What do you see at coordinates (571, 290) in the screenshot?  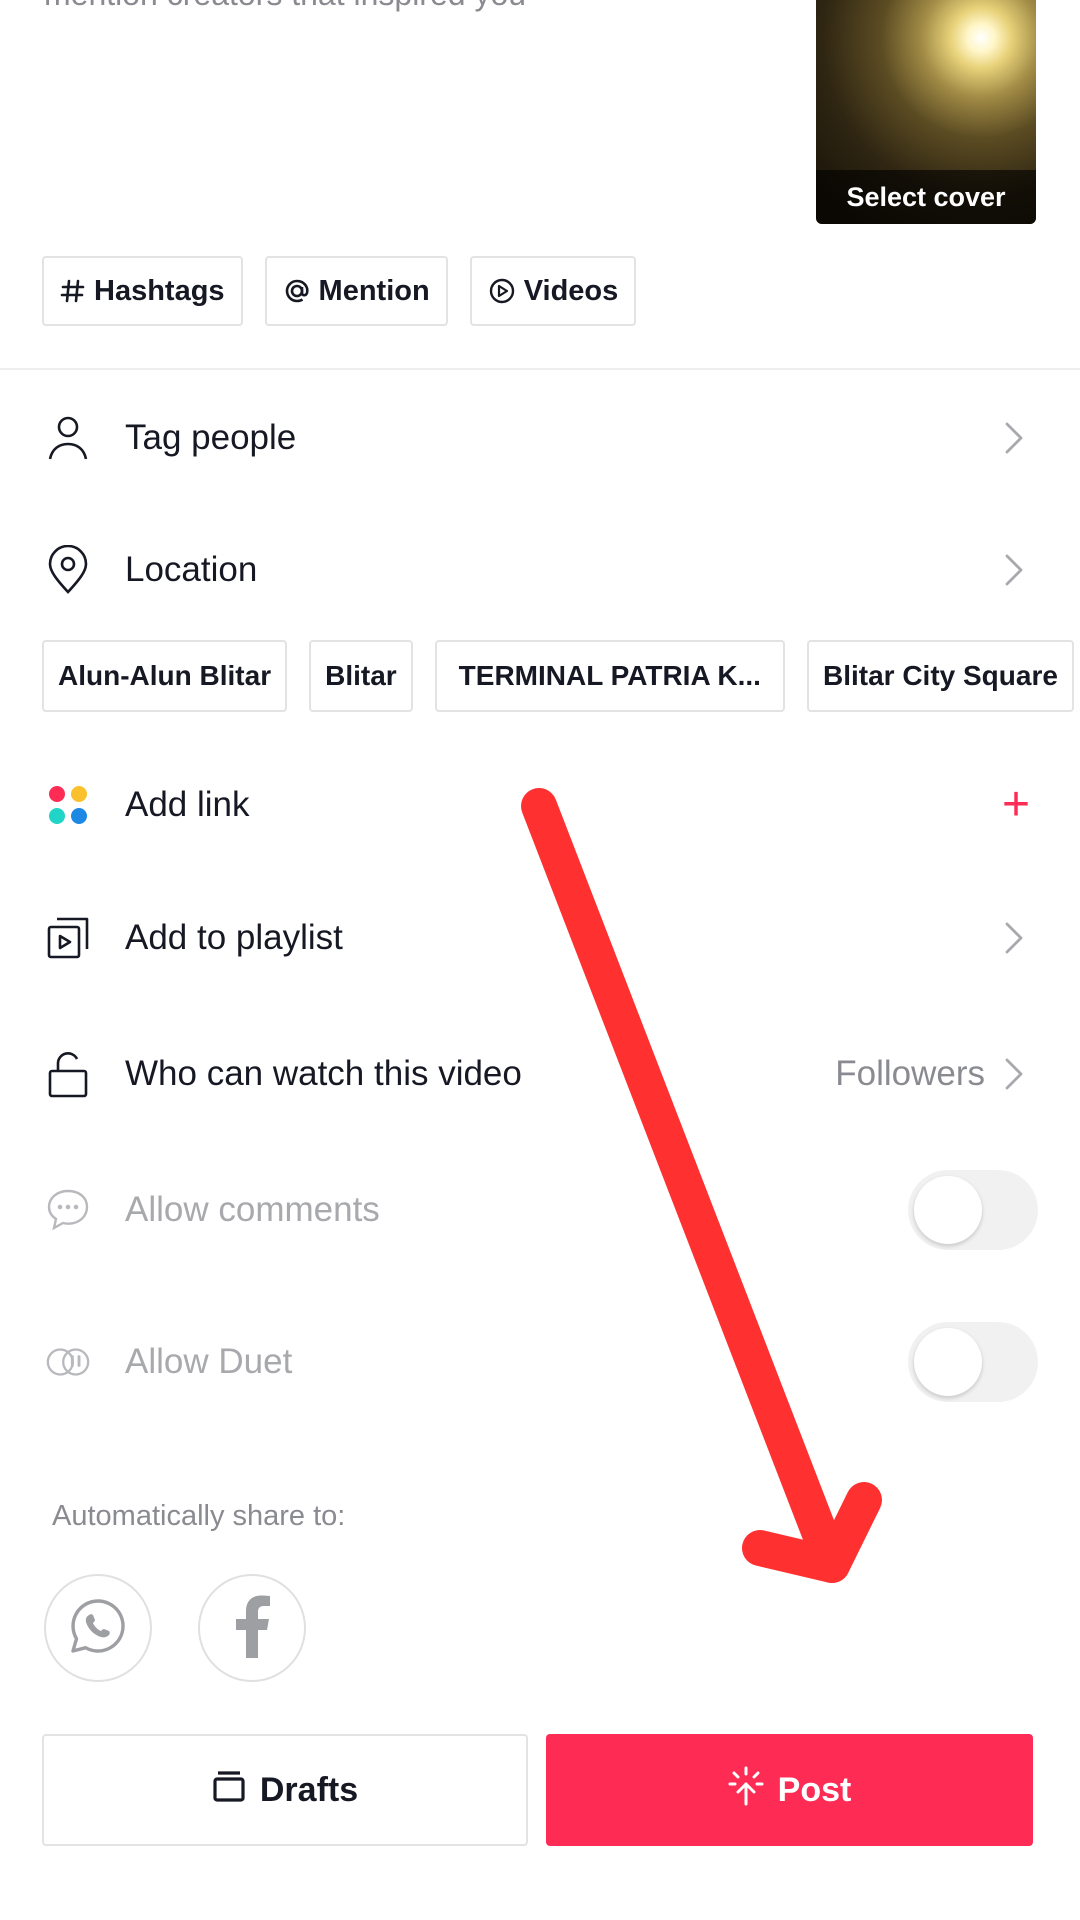 I see `videos-chip-label: Videos` at bounding box center [571, 290].